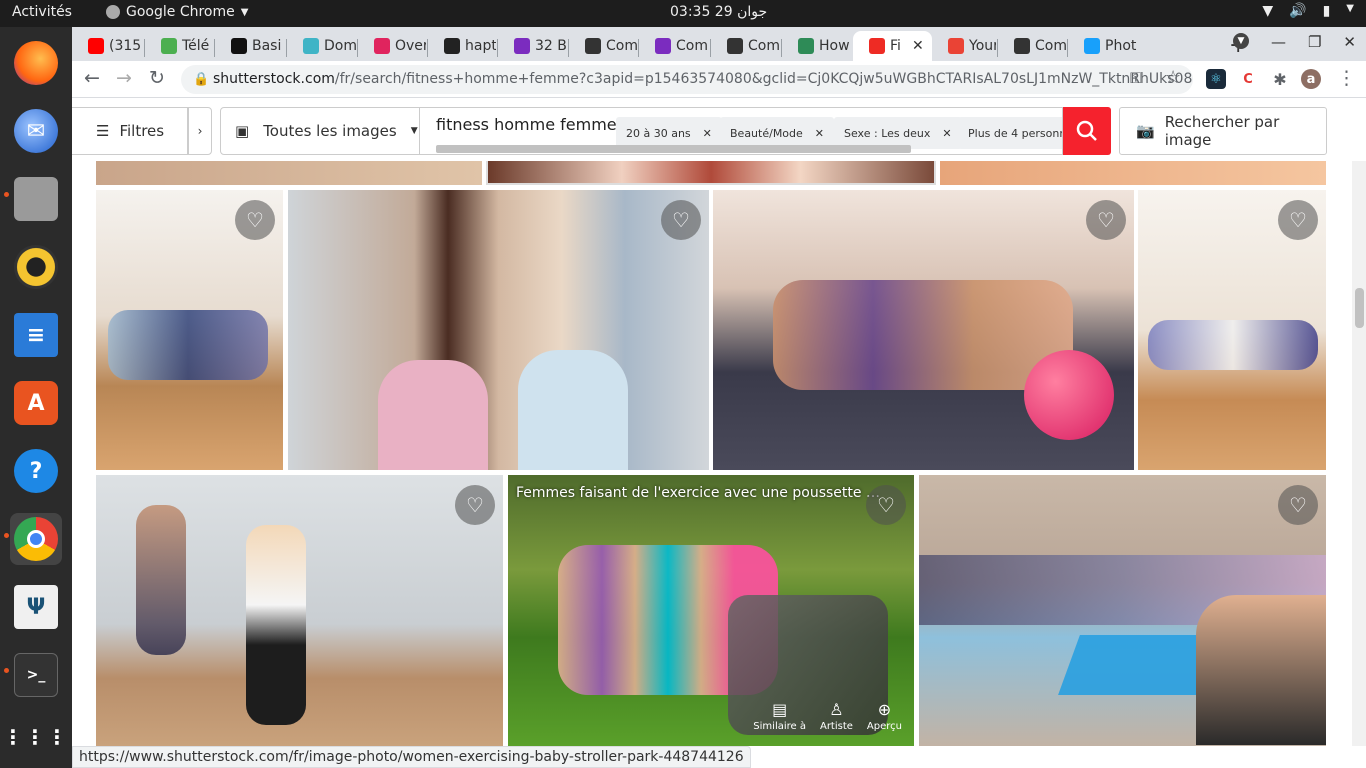 The width and height of the screenshot is (1366, 768). What do you see at coordinates (1240, 41) in the screenshot?
I see `tab-search-icon: ▼` at bounding box center [1240, 41].